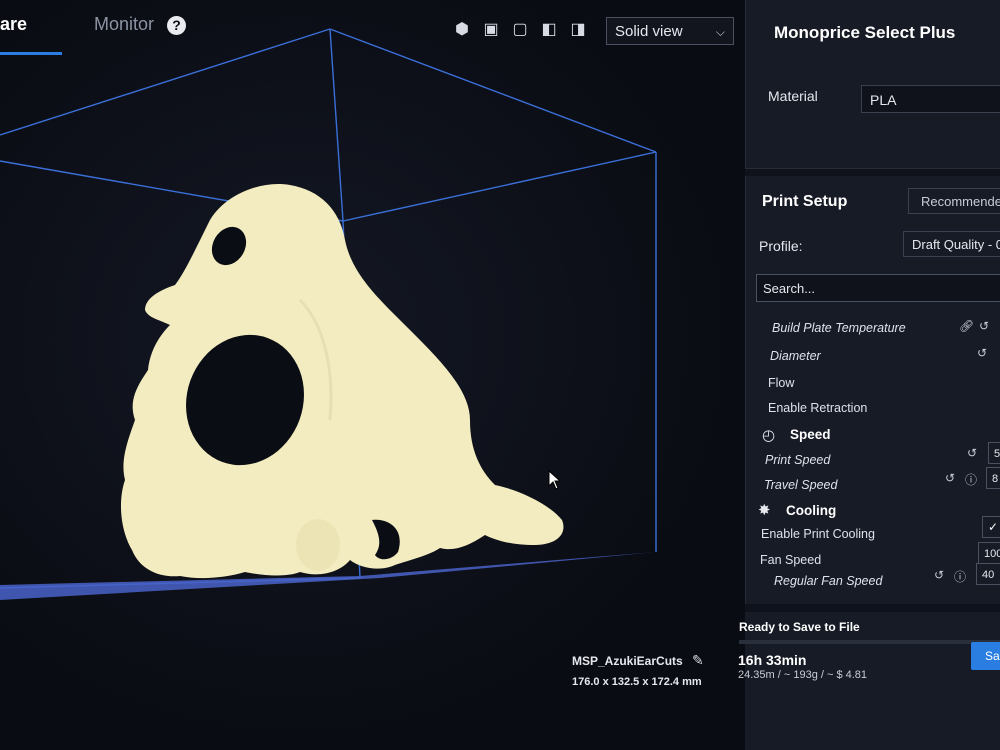 The width and height of the screenshot is (1000, 750). I want to click on right-view-icon: ◨, so click(578, 30).